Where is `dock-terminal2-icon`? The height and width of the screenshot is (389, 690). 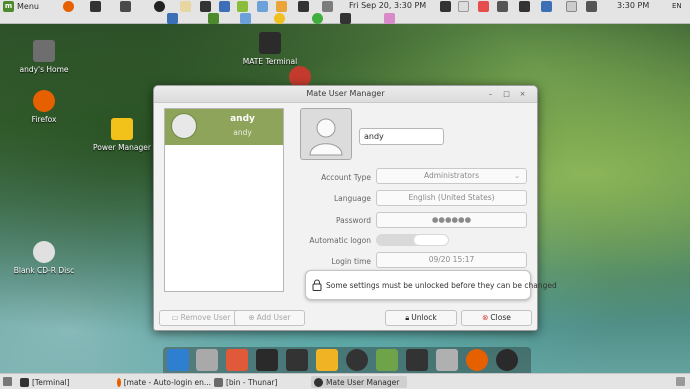 dock-terminal2-icon is located at coordinates (417, 360).